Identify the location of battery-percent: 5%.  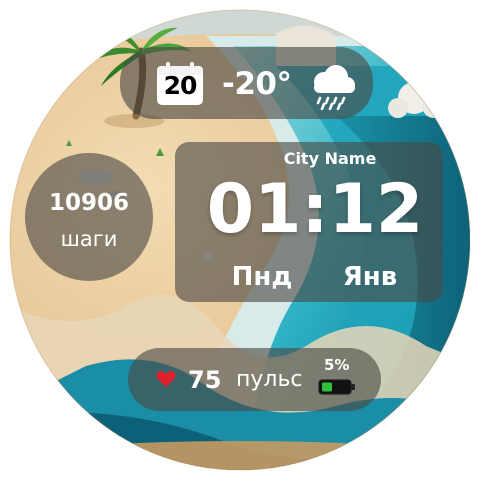
(337, 365).